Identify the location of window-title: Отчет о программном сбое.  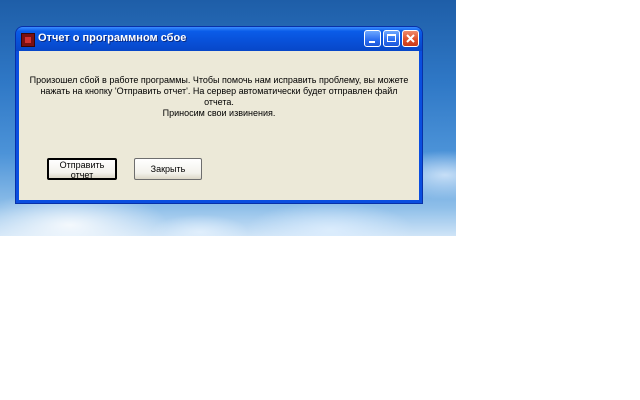
(112, 38).